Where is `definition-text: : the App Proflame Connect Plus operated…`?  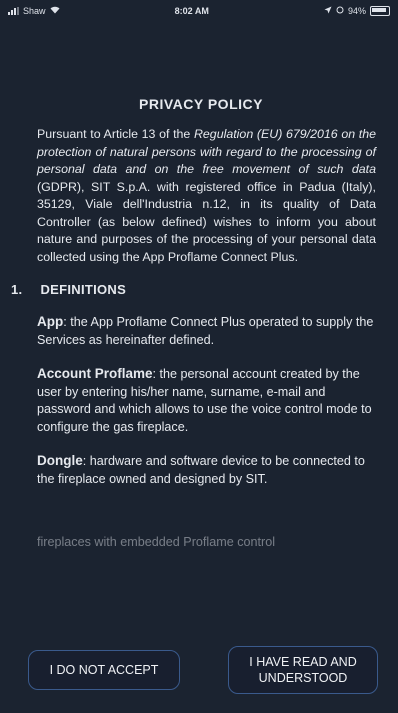 definition-text: : the App Proflame Connect Plus operated… is located at coordinates (205, 331).